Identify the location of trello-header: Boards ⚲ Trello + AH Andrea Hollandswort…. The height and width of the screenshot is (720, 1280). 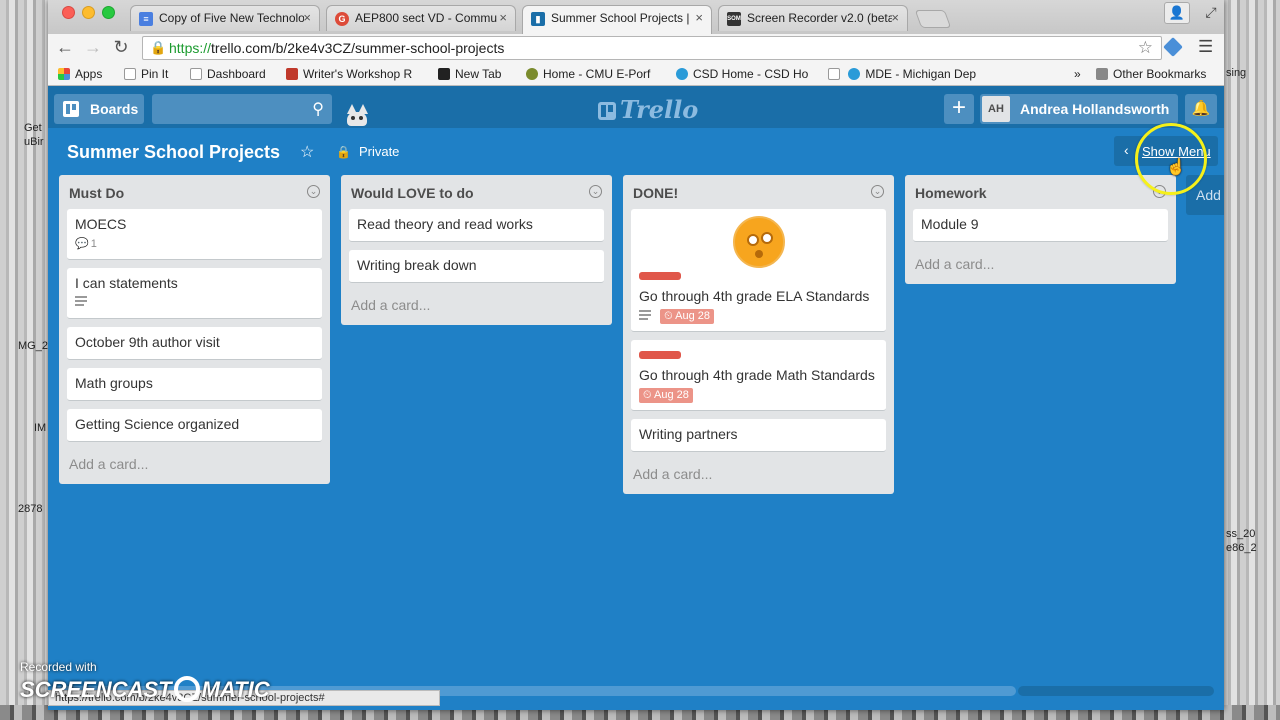
(636, 107).